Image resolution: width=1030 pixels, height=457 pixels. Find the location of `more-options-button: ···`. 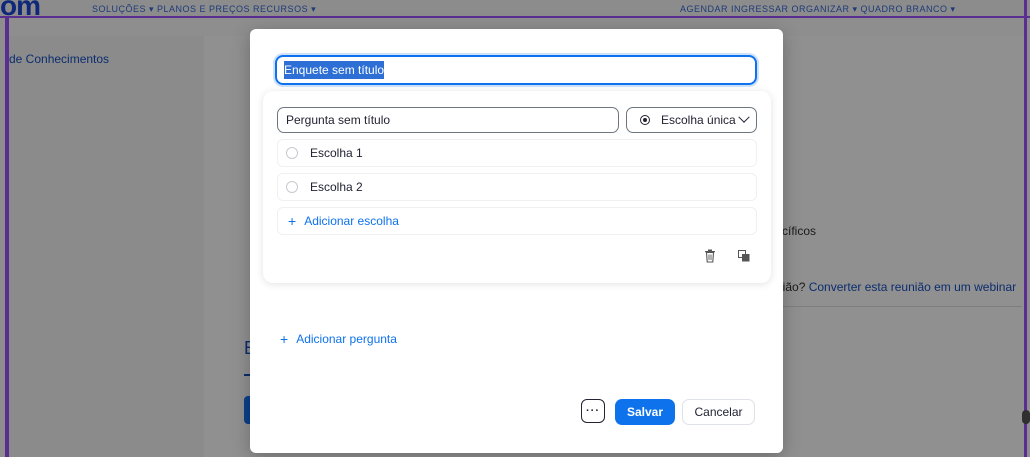

more-options-button: ··· is located at coordinates (593, 411).